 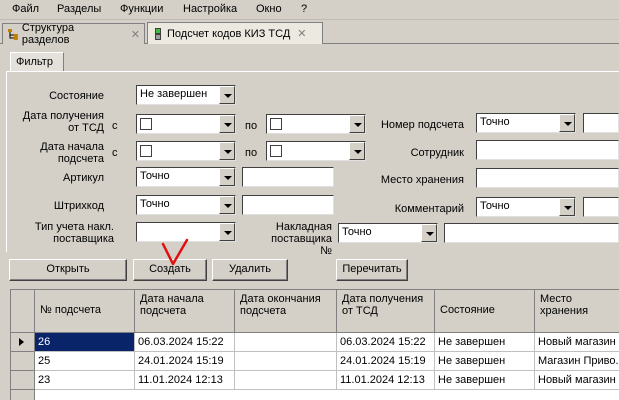 I want to click on barcode-mode-value: Точно, so click(x=155, y=204).